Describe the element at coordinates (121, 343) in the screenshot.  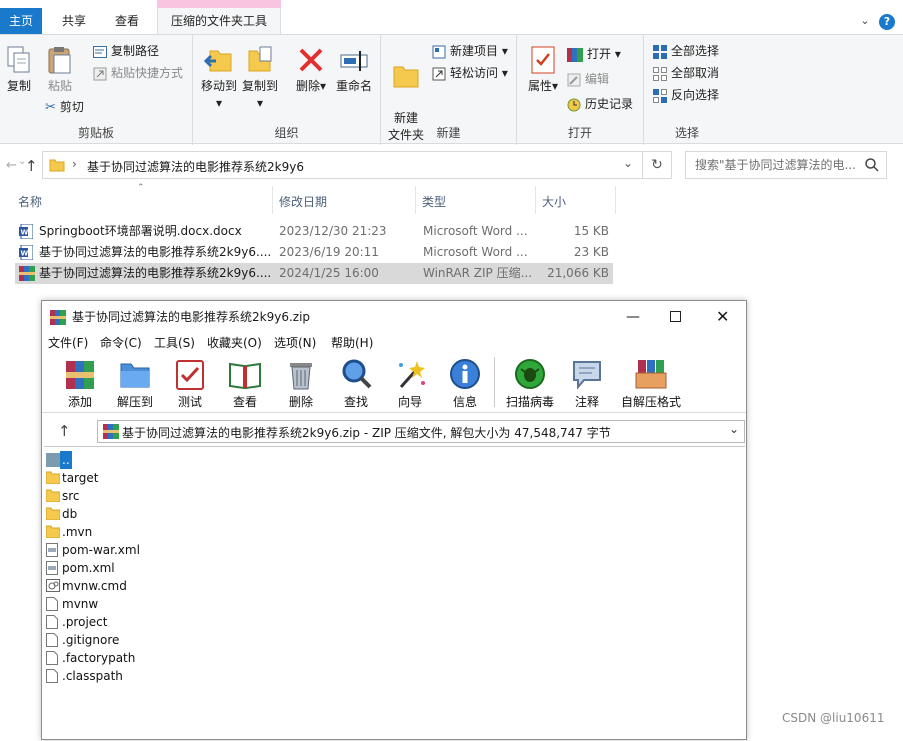
I see `menu-commands: 命令(C)` at that location.